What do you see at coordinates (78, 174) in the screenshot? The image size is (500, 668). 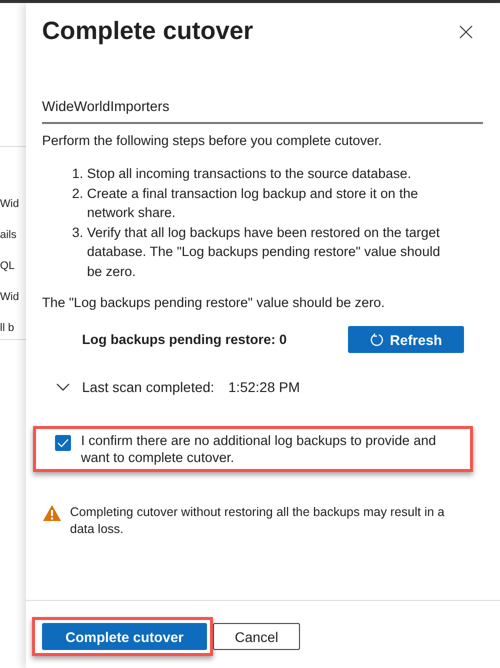 I see `step-number: 1.` at bounding box center [78, 174].